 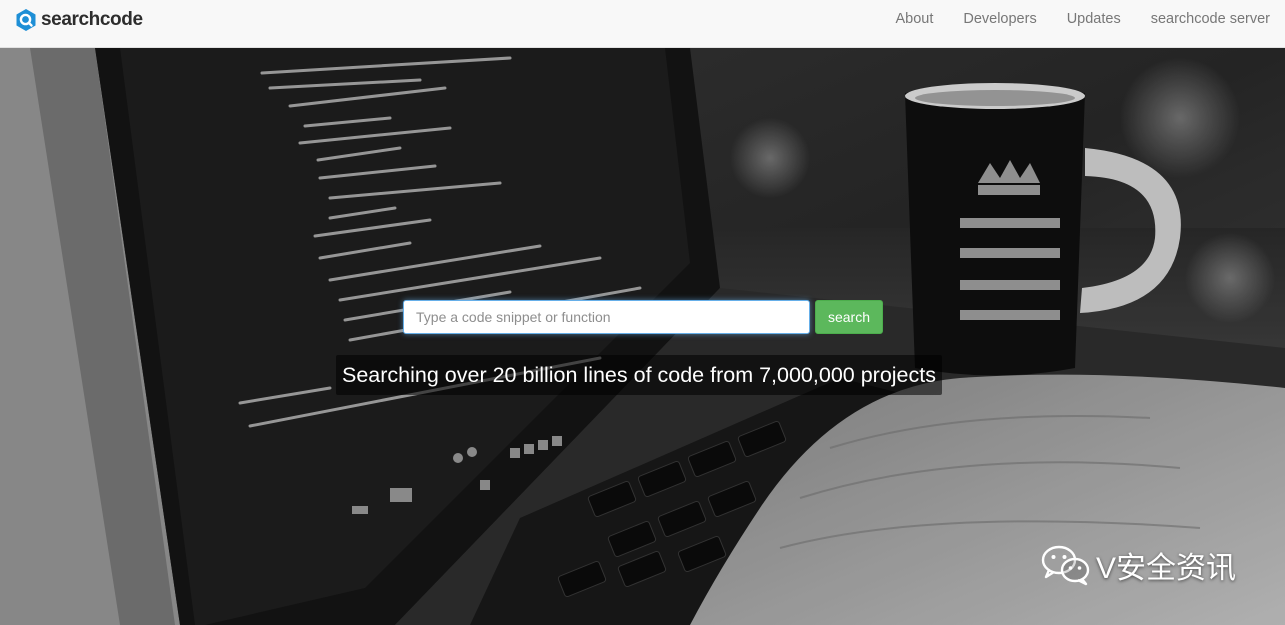 What do you see at coordinates (1210, 19) in the screenshot?
I see `nav-searchcode-server-link: searchcode server` at bounding box center [1210, 19].